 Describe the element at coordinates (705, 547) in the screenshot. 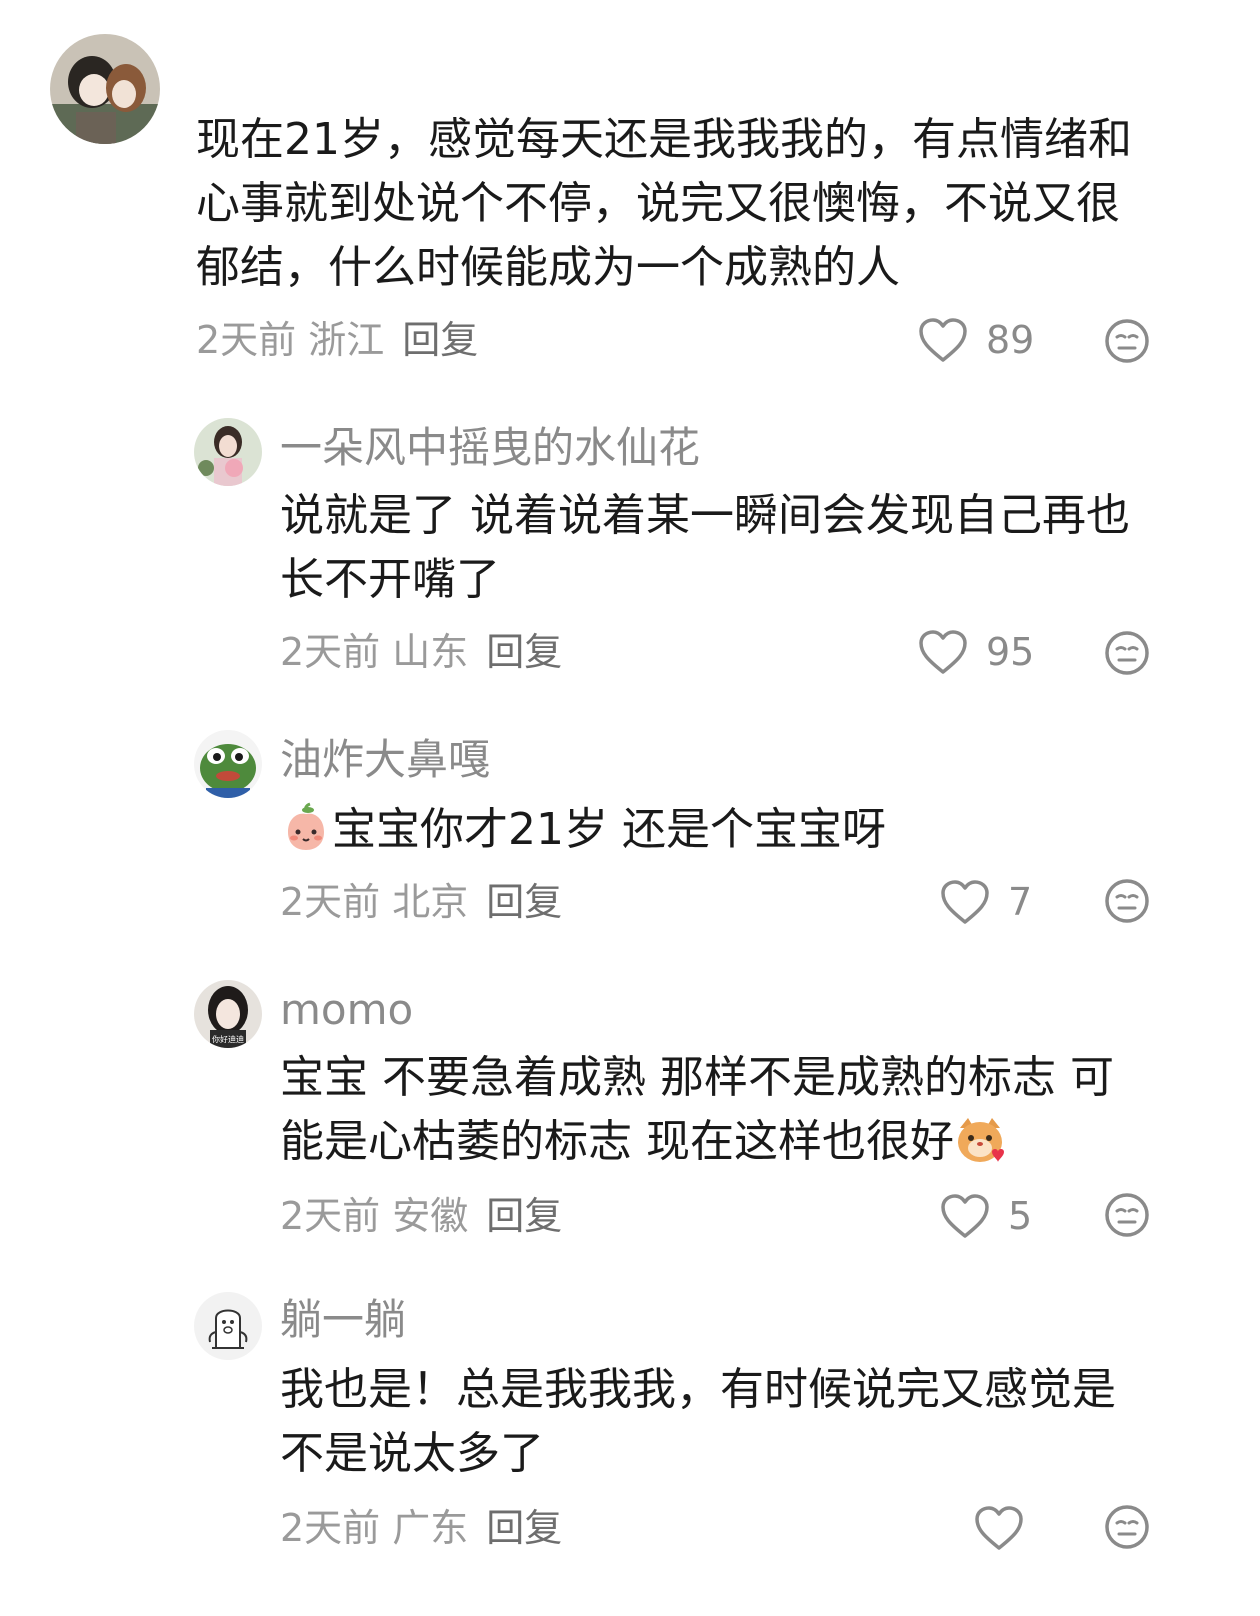

I see `comment-text: 说就是了 说着说着某一瞬间会发现自己再也长不开嘴了` at that location.